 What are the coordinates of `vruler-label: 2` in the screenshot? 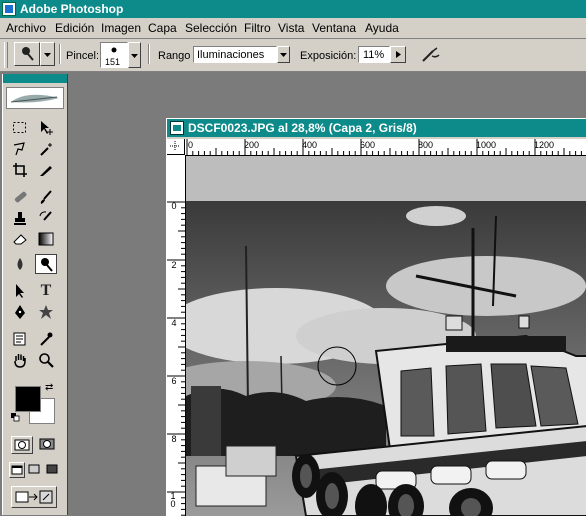 It's located at (174, 265).